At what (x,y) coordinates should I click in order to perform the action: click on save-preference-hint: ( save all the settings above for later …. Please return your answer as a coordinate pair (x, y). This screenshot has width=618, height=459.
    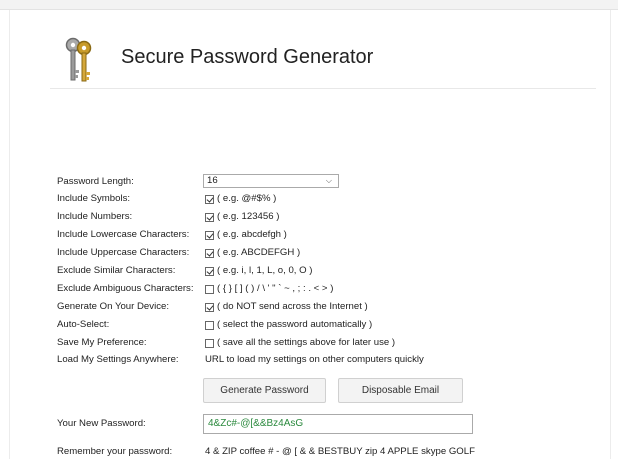
    Looking at the image, I should click on (306, 342).